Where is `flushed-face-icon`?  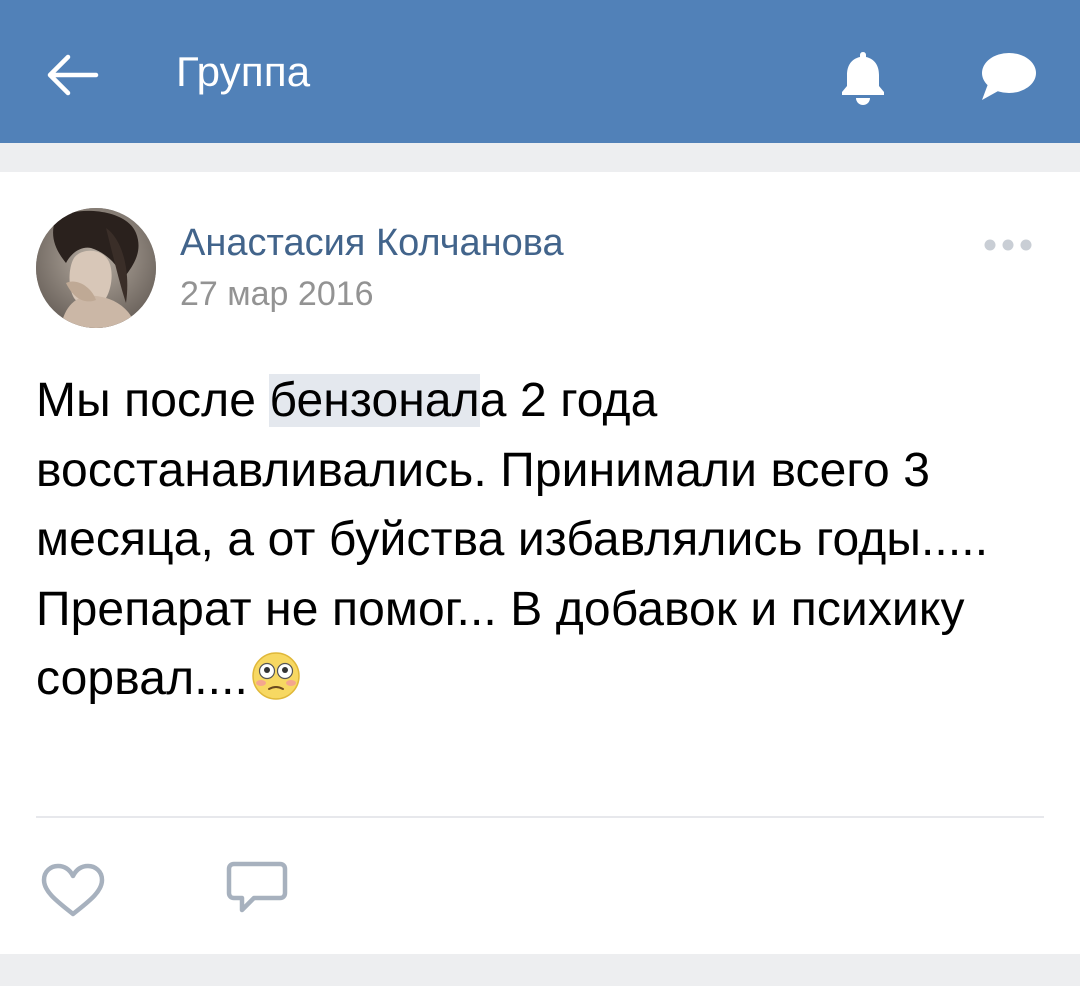 flushed-face-icon is located at coordinates (276, 676).